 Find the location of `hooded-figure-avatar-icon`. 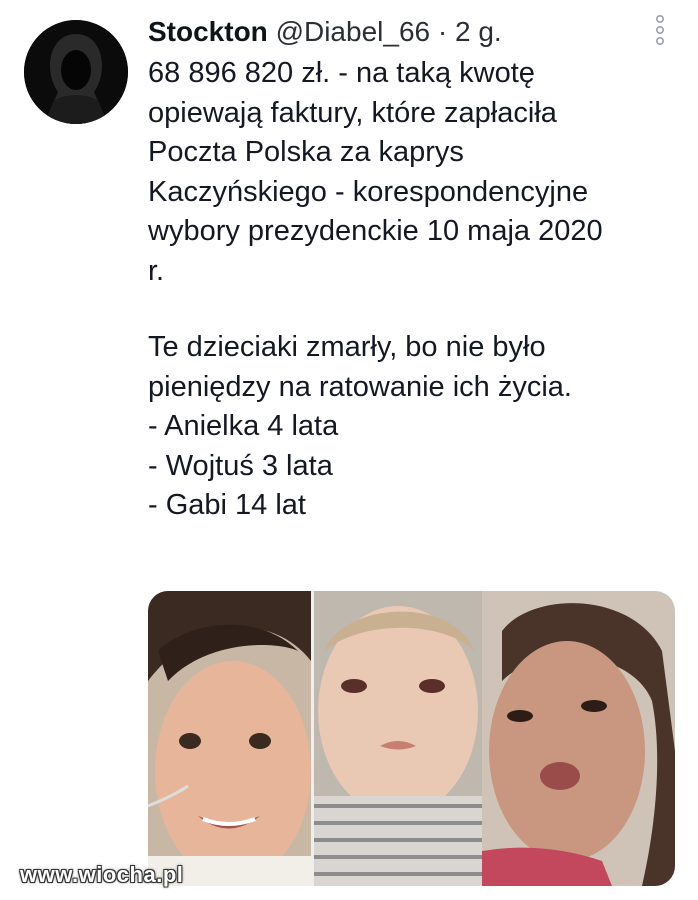

hooded-figure-avatar-icon is located at coordinates (76, 72).